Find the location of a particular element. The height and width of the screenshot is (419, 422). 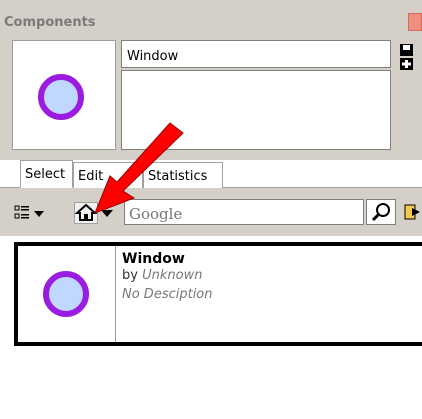

component-preview is located at coordinates (64, 95).